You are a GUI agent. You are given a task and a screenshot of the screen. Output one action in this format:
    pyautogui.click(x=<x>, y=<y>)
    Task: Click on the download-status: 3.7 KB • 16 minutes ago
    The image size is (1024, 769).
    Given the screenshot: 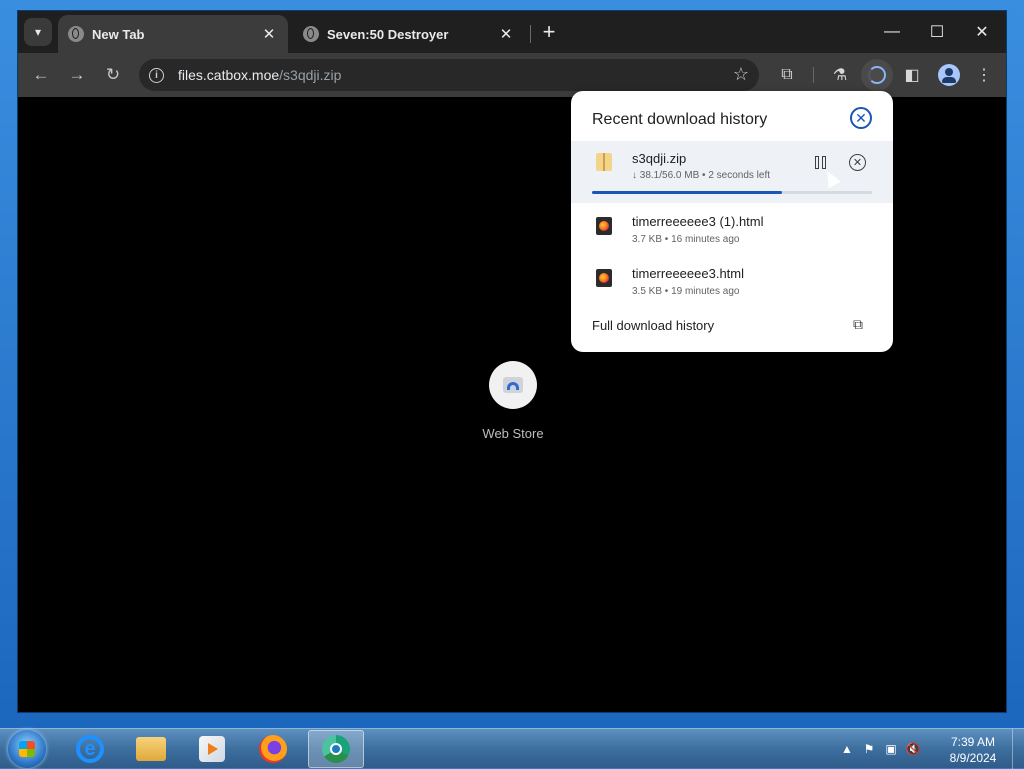 What is the action you would take?
    pyautogui.click(x=686, y=239)
    